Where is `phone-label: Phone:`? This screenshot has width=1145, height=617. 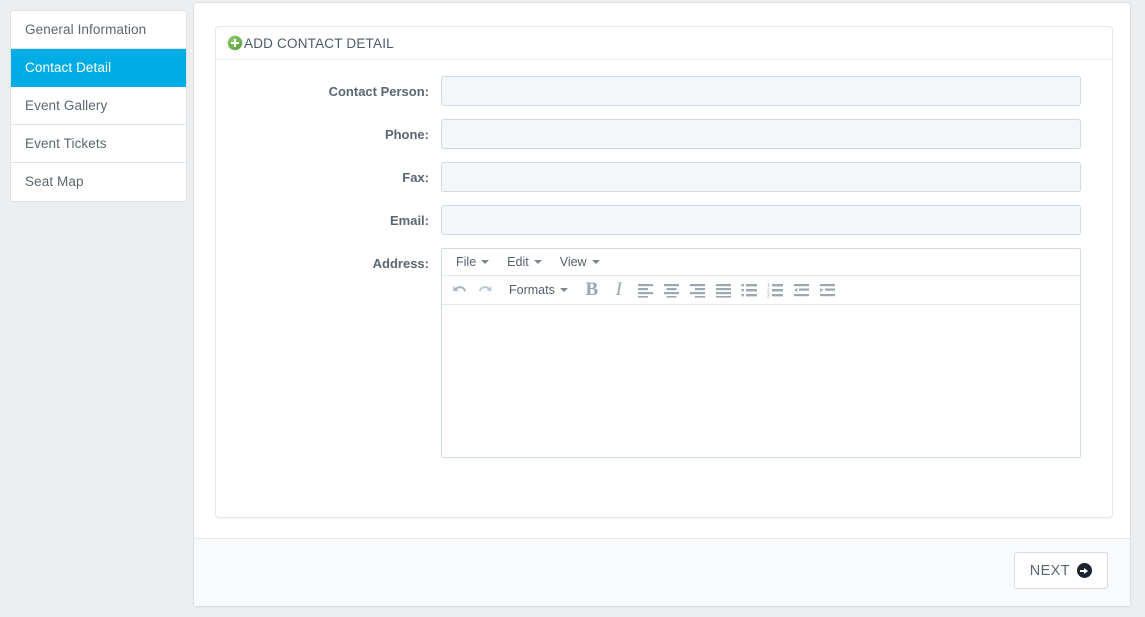
phone-label: Phone: is located at coordinates (406, 134).